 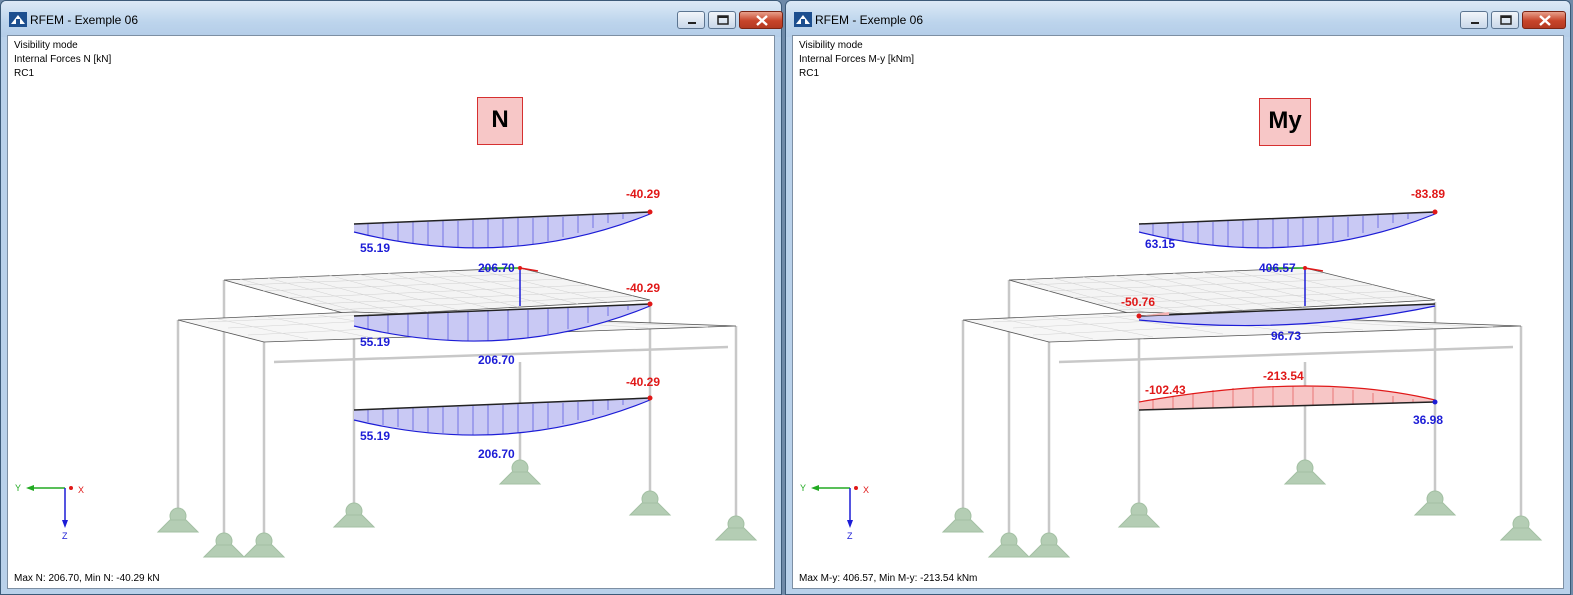 I want to click on value-label: 63.15, so click(x=1160, y=244).